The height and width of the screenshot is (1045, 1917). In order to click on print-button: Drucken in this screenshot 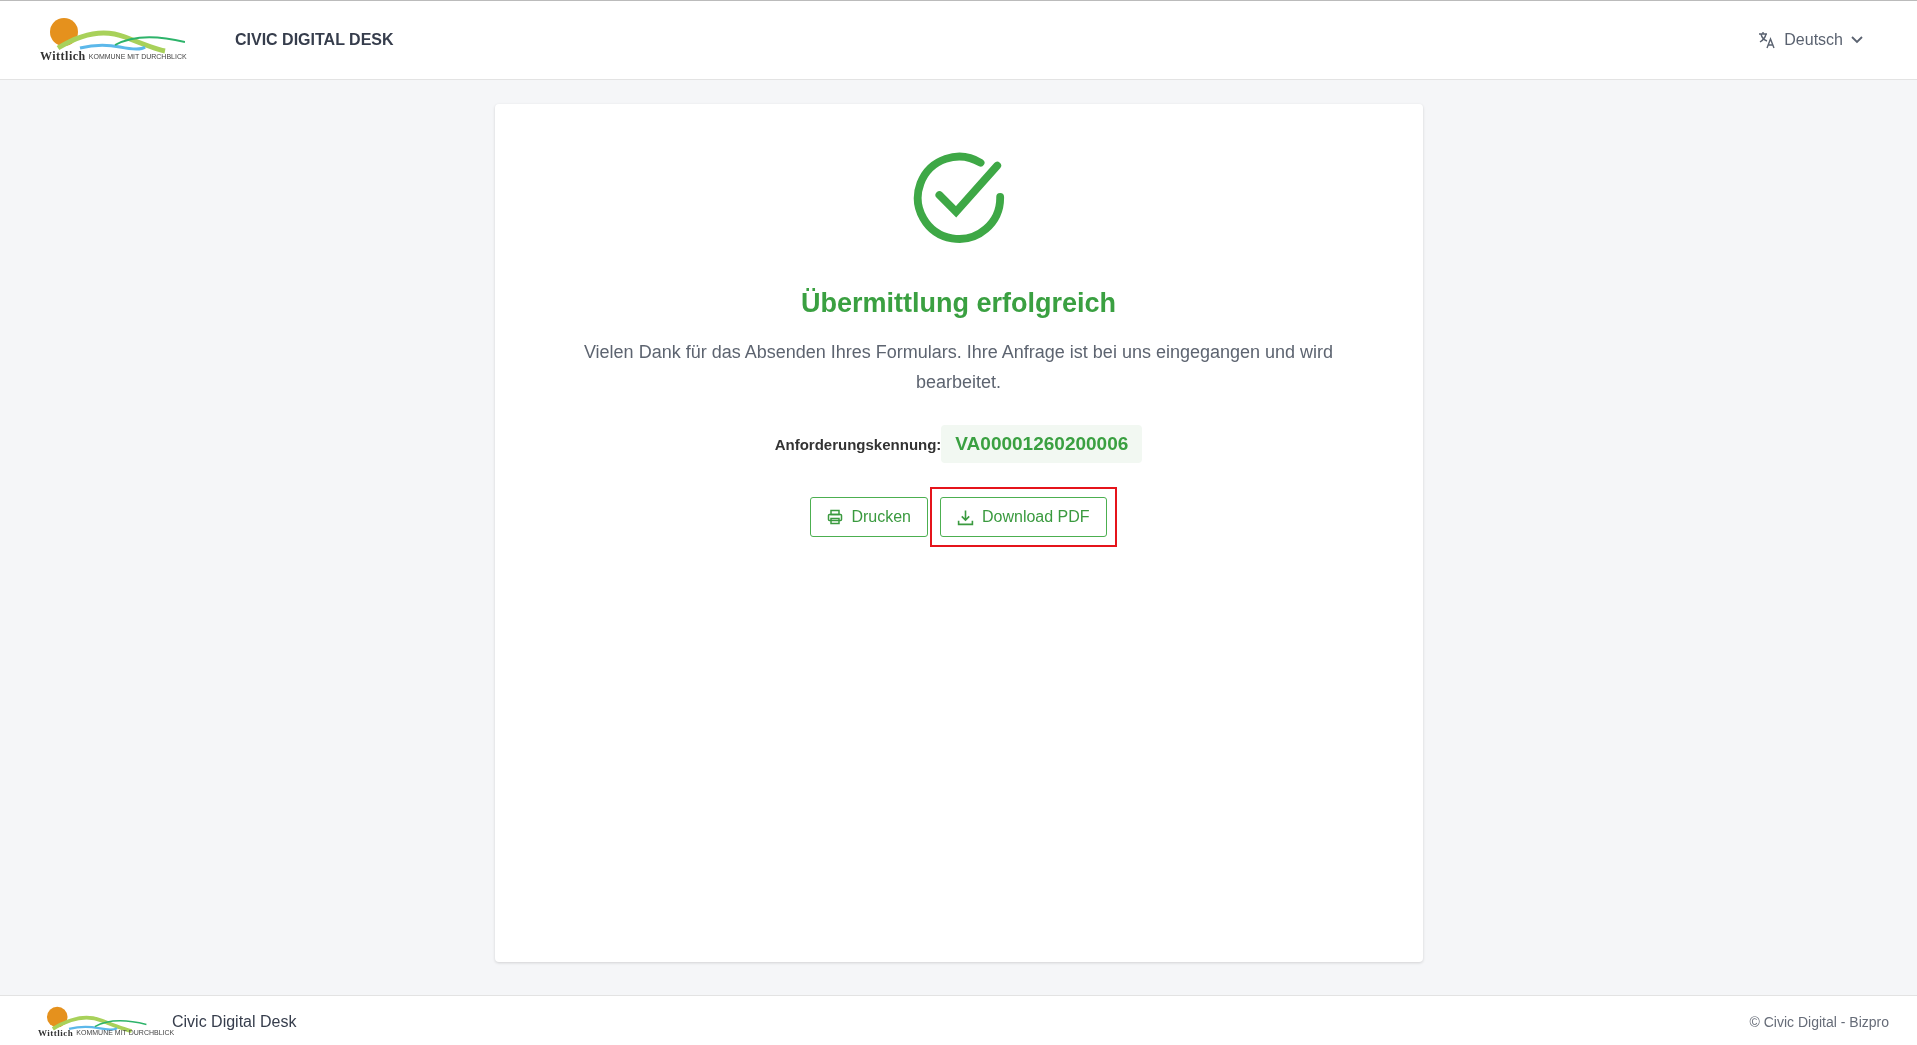, I will do `click(869, 517)`.